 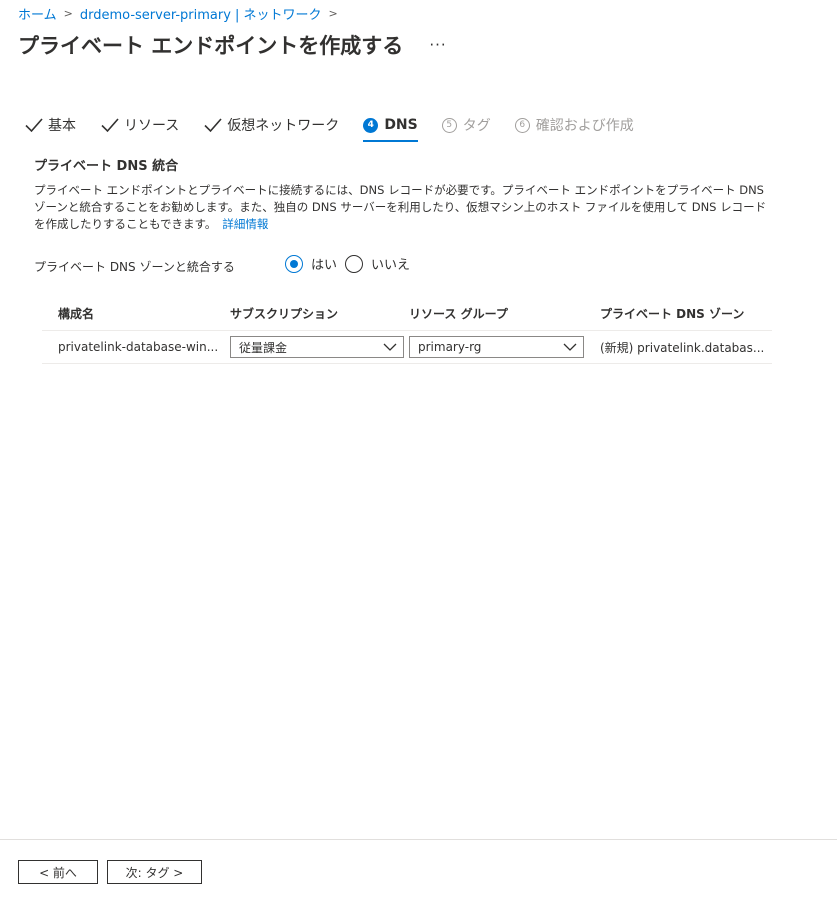 I want to click on subscription-value: 従量課金, so click(x=263, y=347).